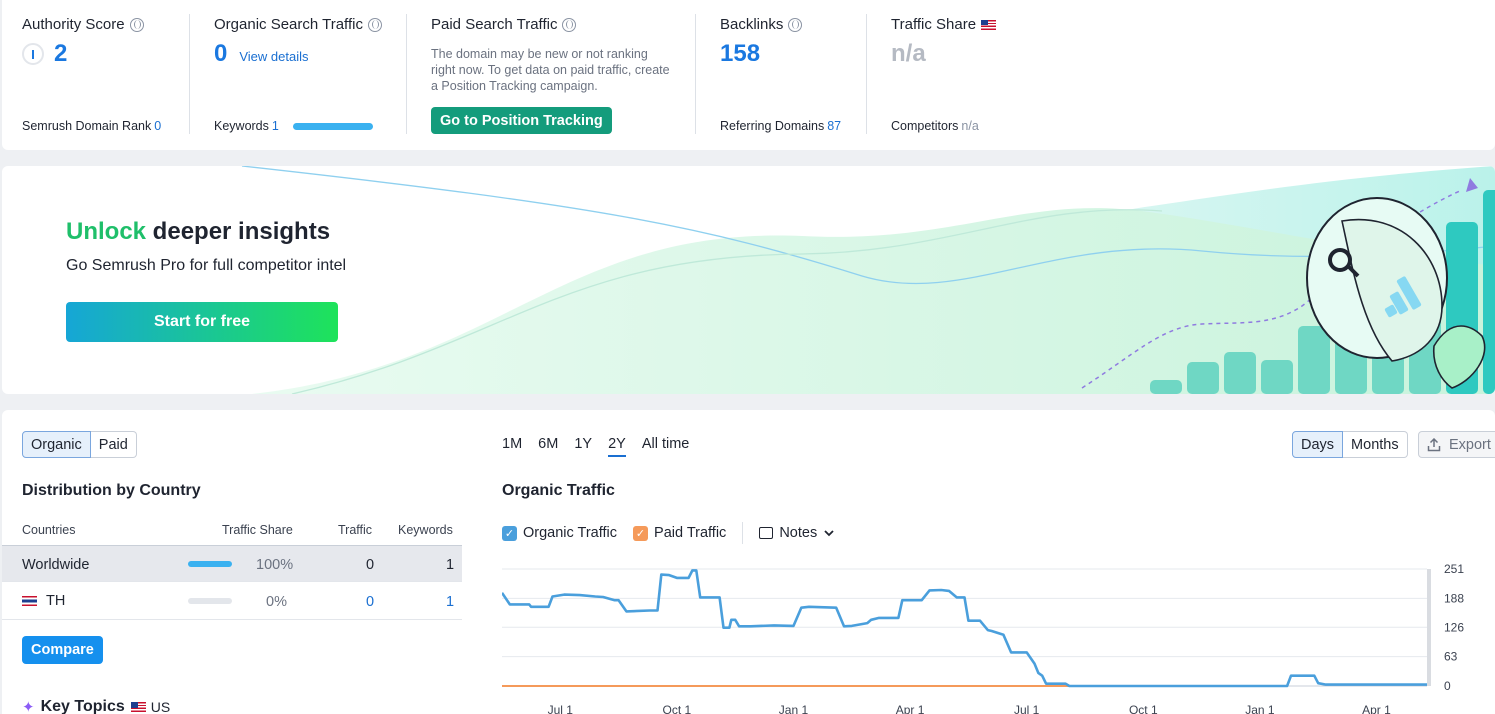  Describe the element at coordinates (512, 446) in the screenshot. I see `range-1m: 1M` at that location.